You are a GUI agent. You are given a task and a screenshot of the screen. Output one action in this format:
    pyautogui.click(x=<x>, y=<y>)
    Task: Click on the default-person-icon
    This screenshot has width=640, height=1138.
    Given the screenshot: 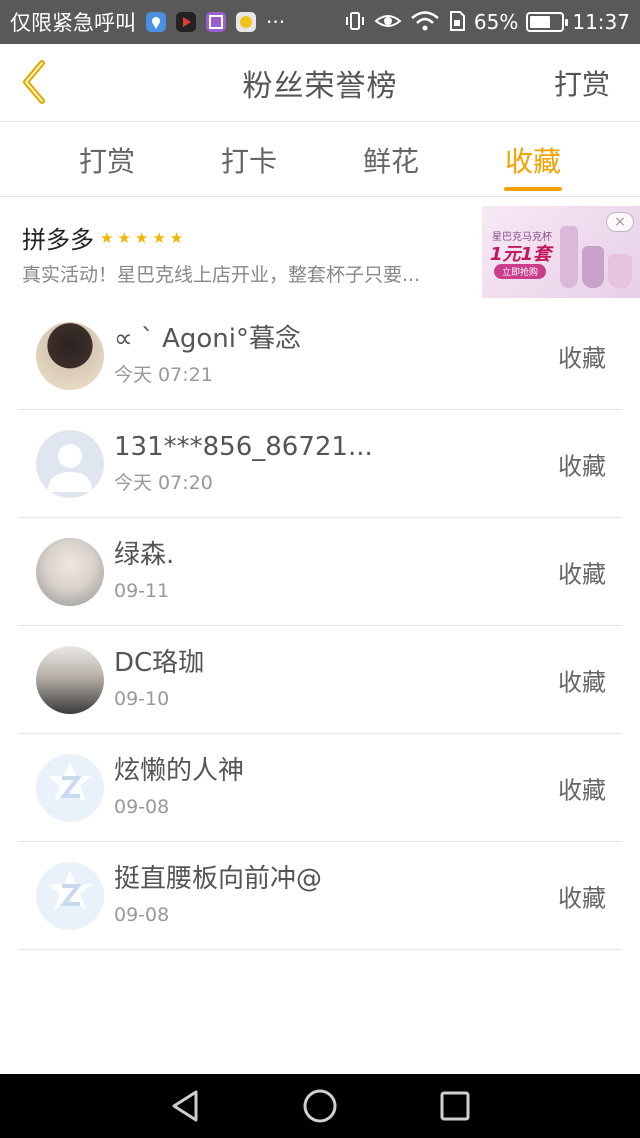 What is the action you would take?
    pyautogui.click(x=70, y=467)
    